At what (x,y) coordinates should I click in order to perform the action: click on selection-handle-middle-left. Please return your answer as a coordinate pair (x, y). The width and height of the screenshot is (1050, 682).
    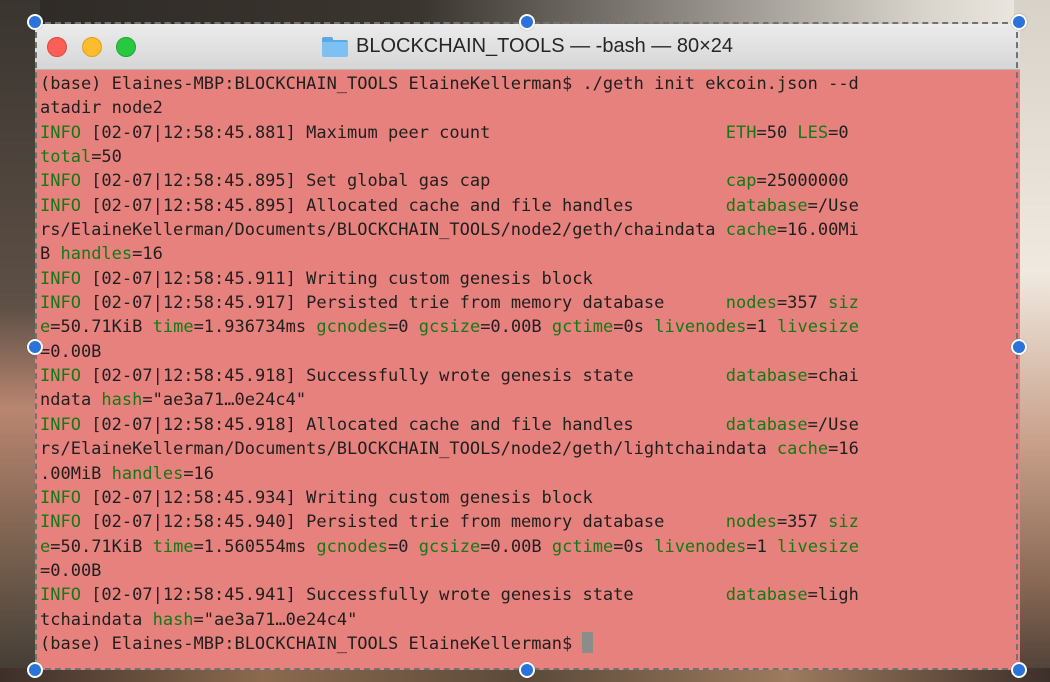
    Looking at the image, I should click on (35, 347).